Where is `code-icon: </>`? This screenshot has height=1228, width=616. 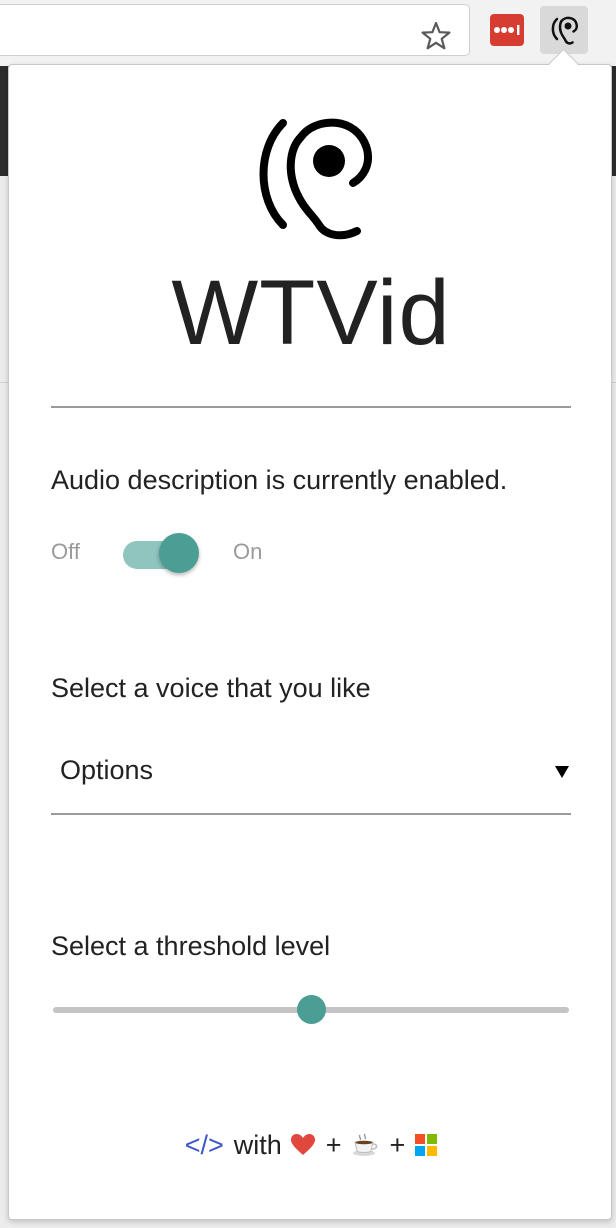 code-icon: </> is located at coordinates (204, 1144).